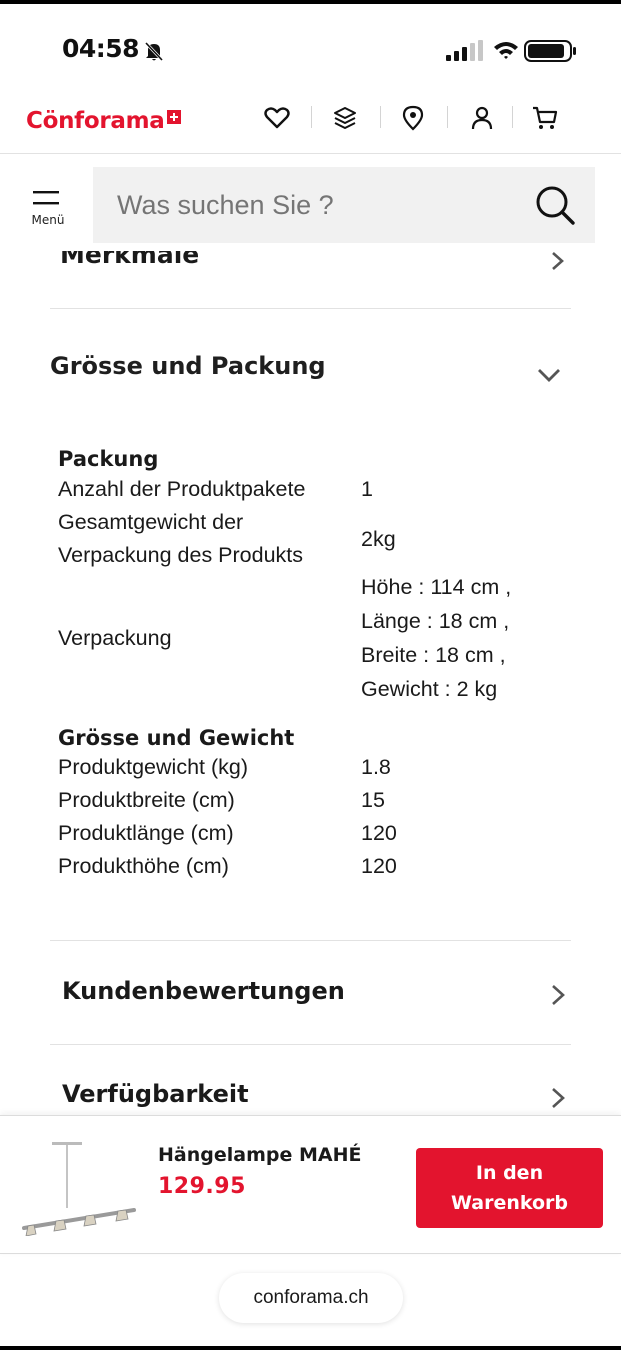  What do you see at coordinates (436, 587) in the screenshot?
I see `spec-value: Höhe : 114 cm ,` at bounding box center [436, 587].